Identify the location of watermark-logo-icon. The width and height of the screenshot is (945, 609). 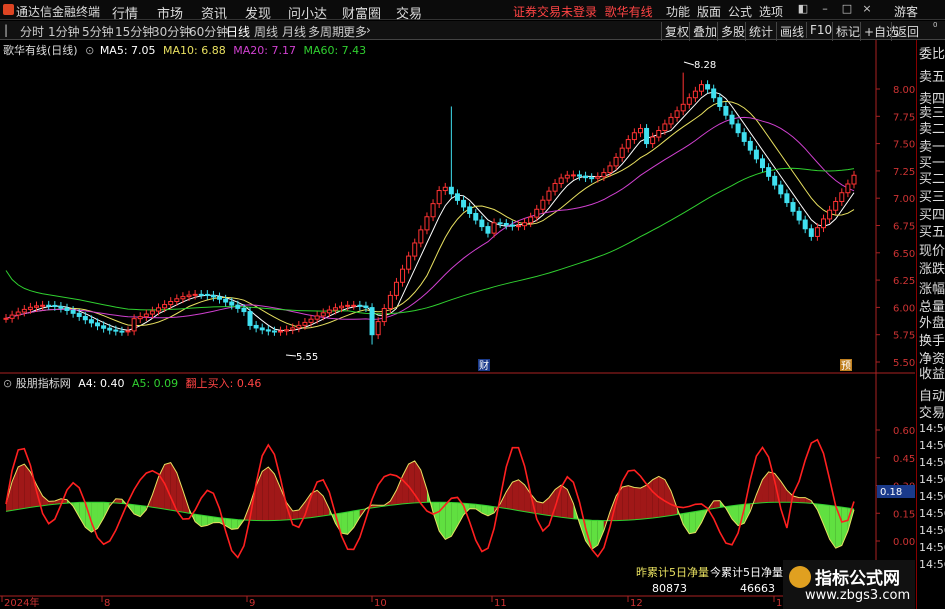
(800, 577).